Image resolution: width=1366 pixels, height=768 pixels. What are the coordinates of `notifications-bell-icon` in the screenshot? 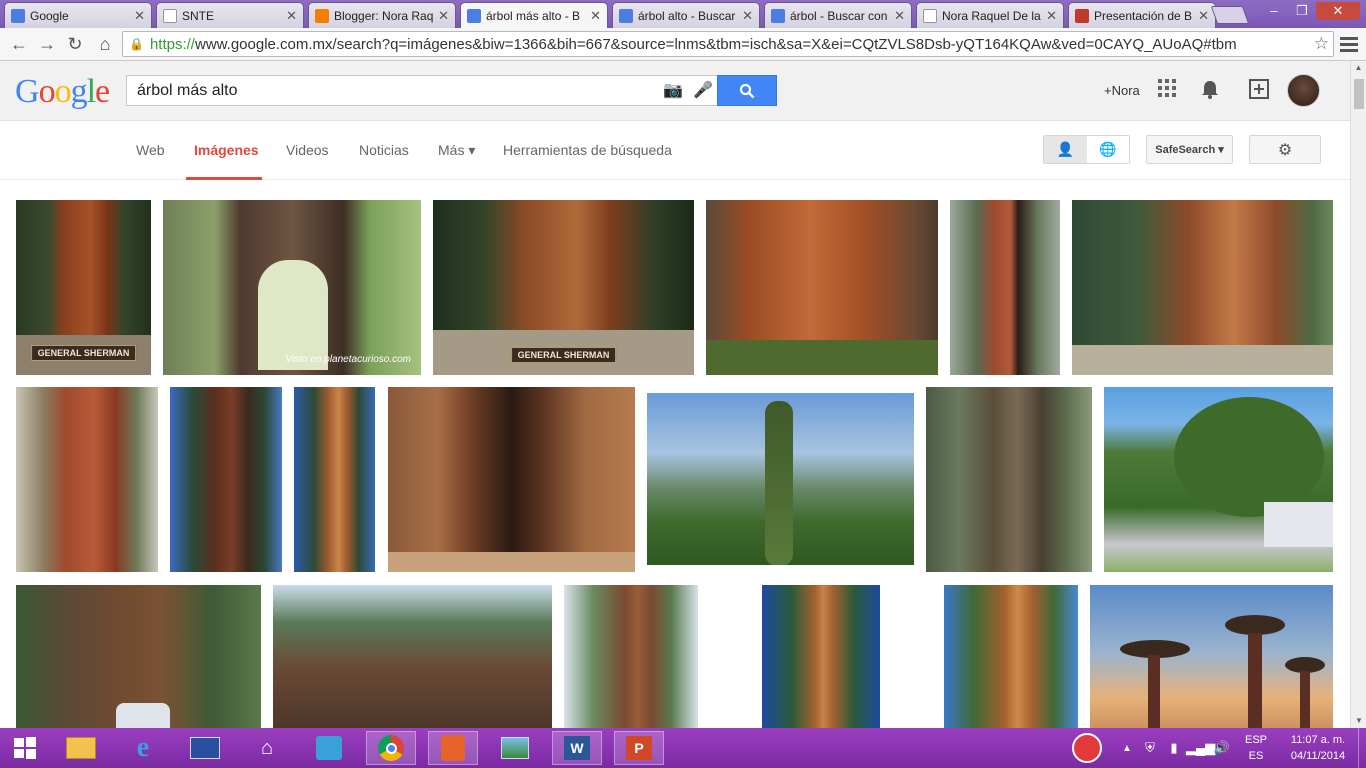 It's located at (1210, 92).